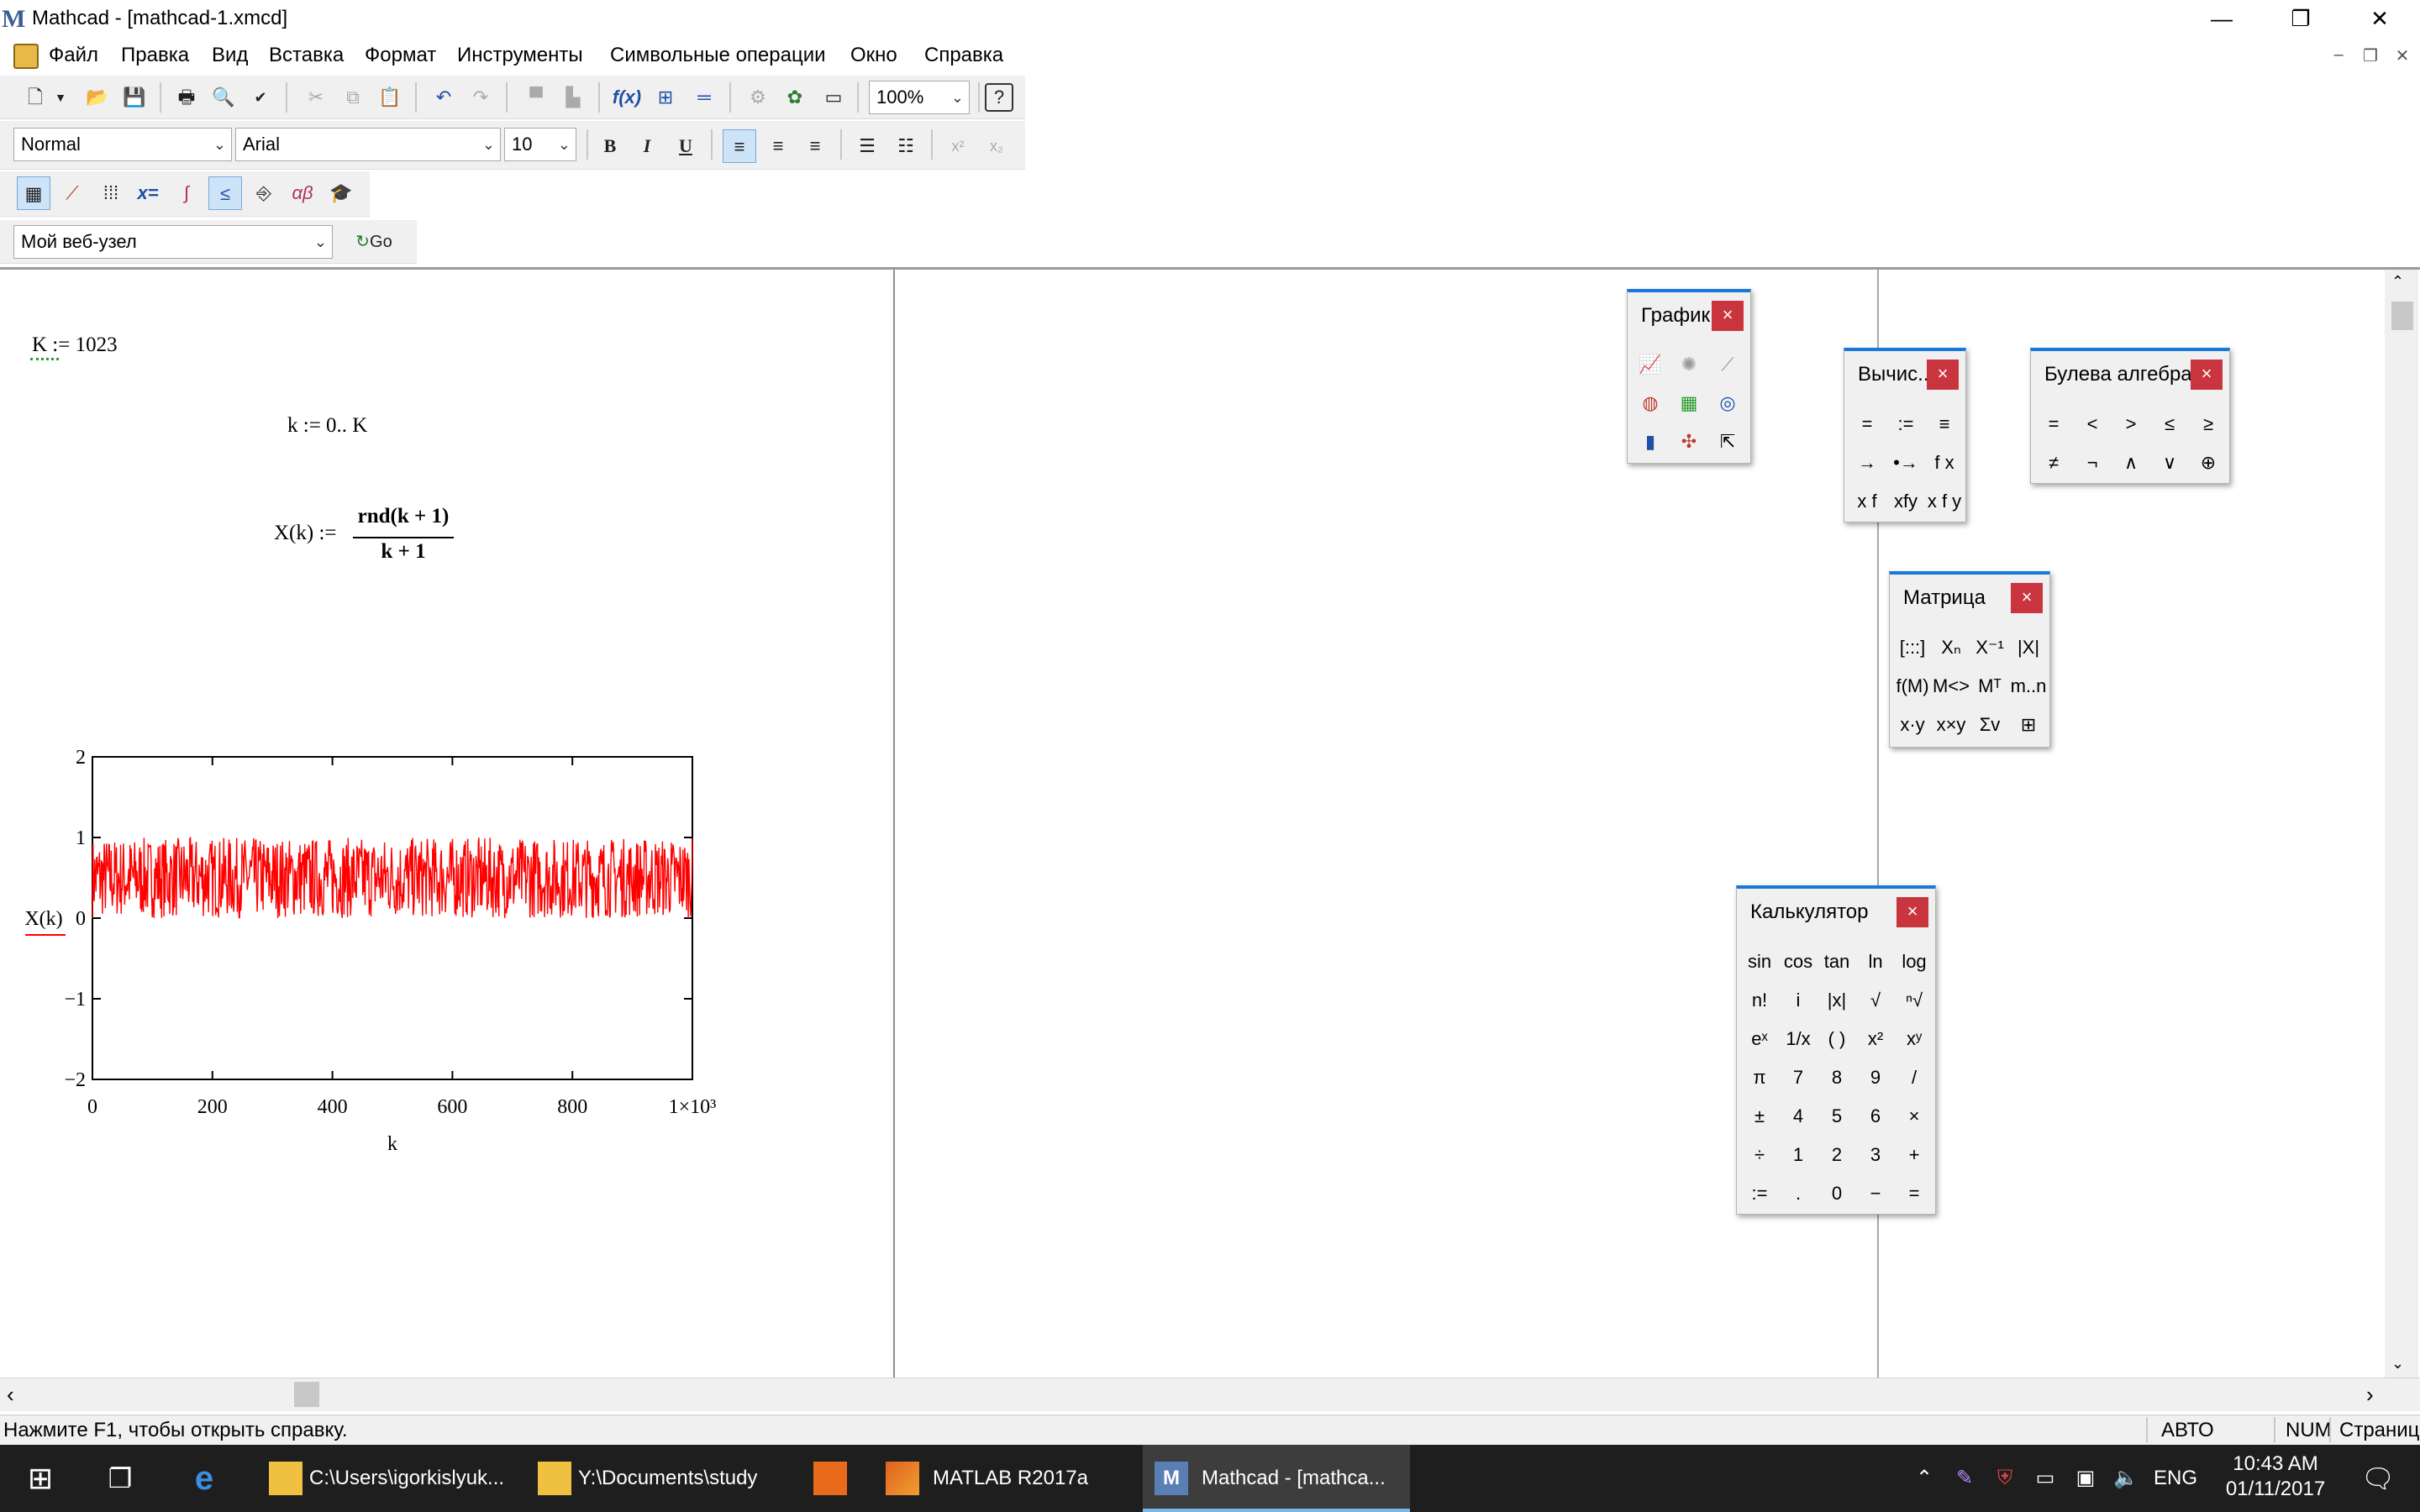 The image size is (2420, 1512). Describe the element at coordinates (2027, 598) in the screenshot. I see `matrix-palette-close-button: ×` at that location.